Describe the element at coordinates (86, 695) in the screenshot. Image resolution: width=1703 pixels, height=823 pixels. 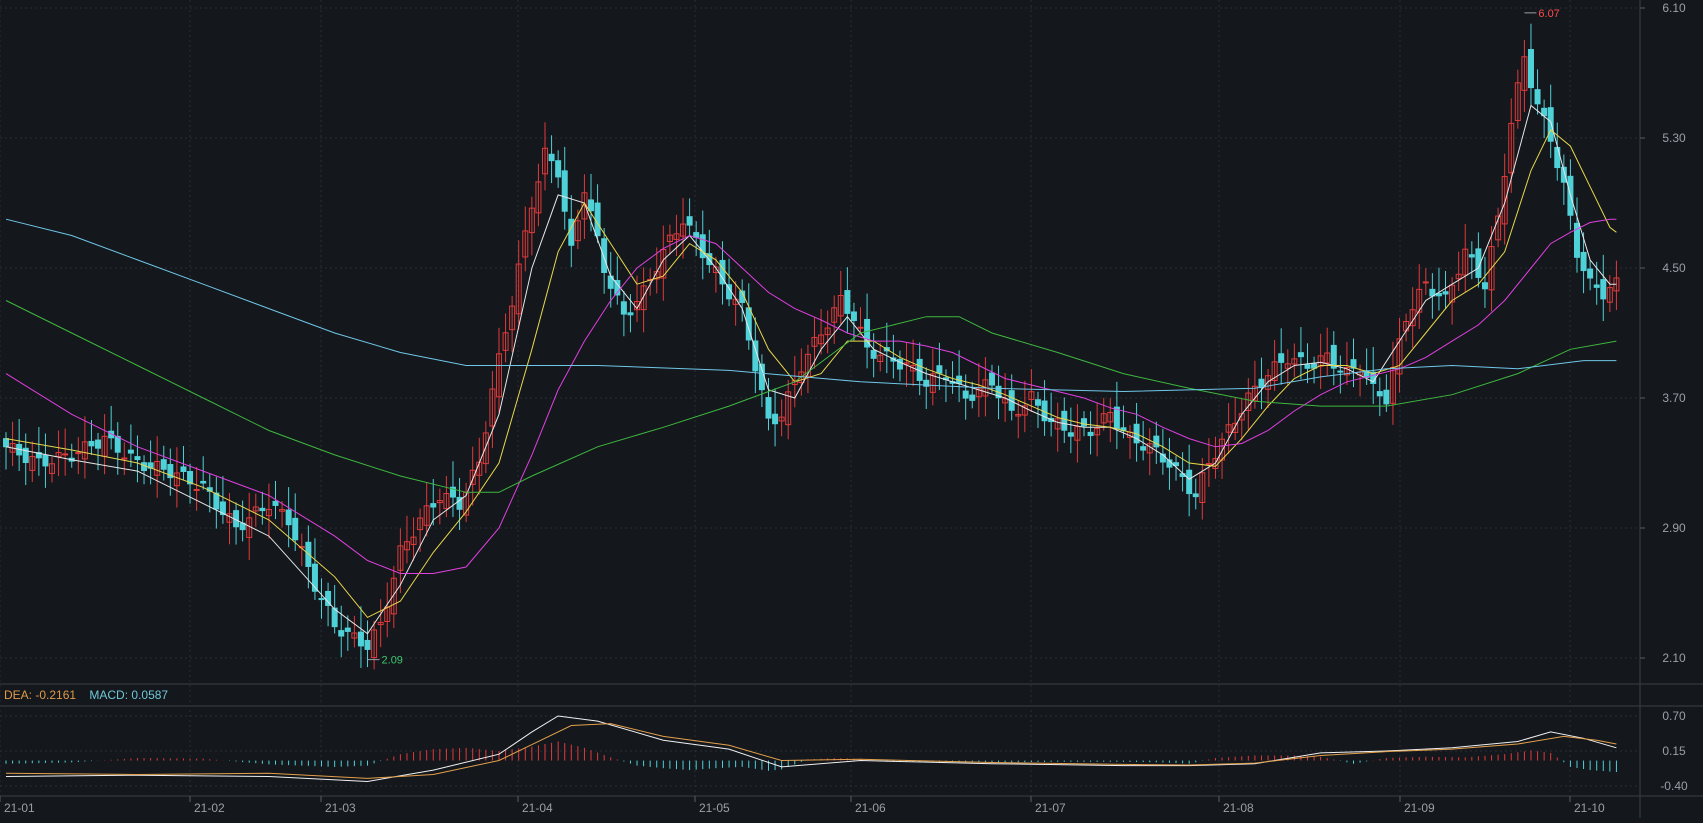
I see `macd-info-bar: DEA: -0.2161 MACD: 0.0587` at that location.